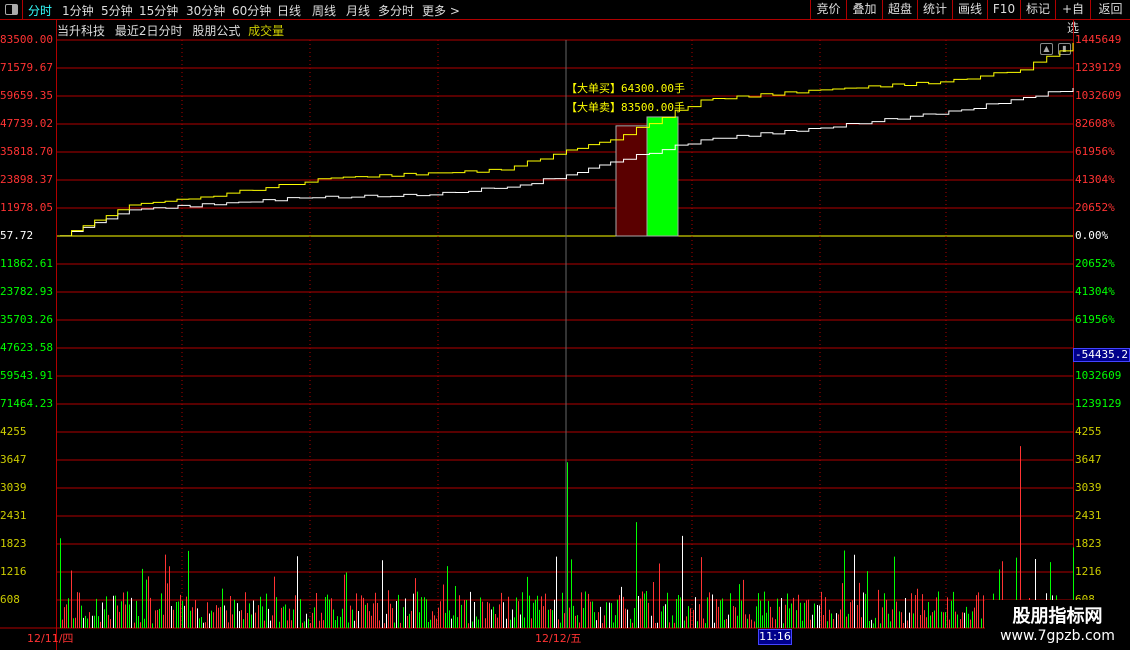 The image size is (1130, 650). Describe the element at coordinates (26, 291) in the screenshot. I see `price-axis-label: 23782.93` at that location.